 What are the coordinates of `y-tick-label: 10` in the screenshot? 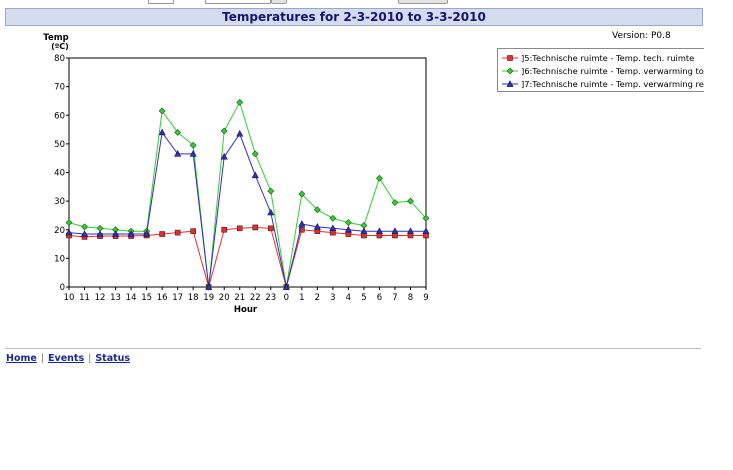 It's located at (59, 259).